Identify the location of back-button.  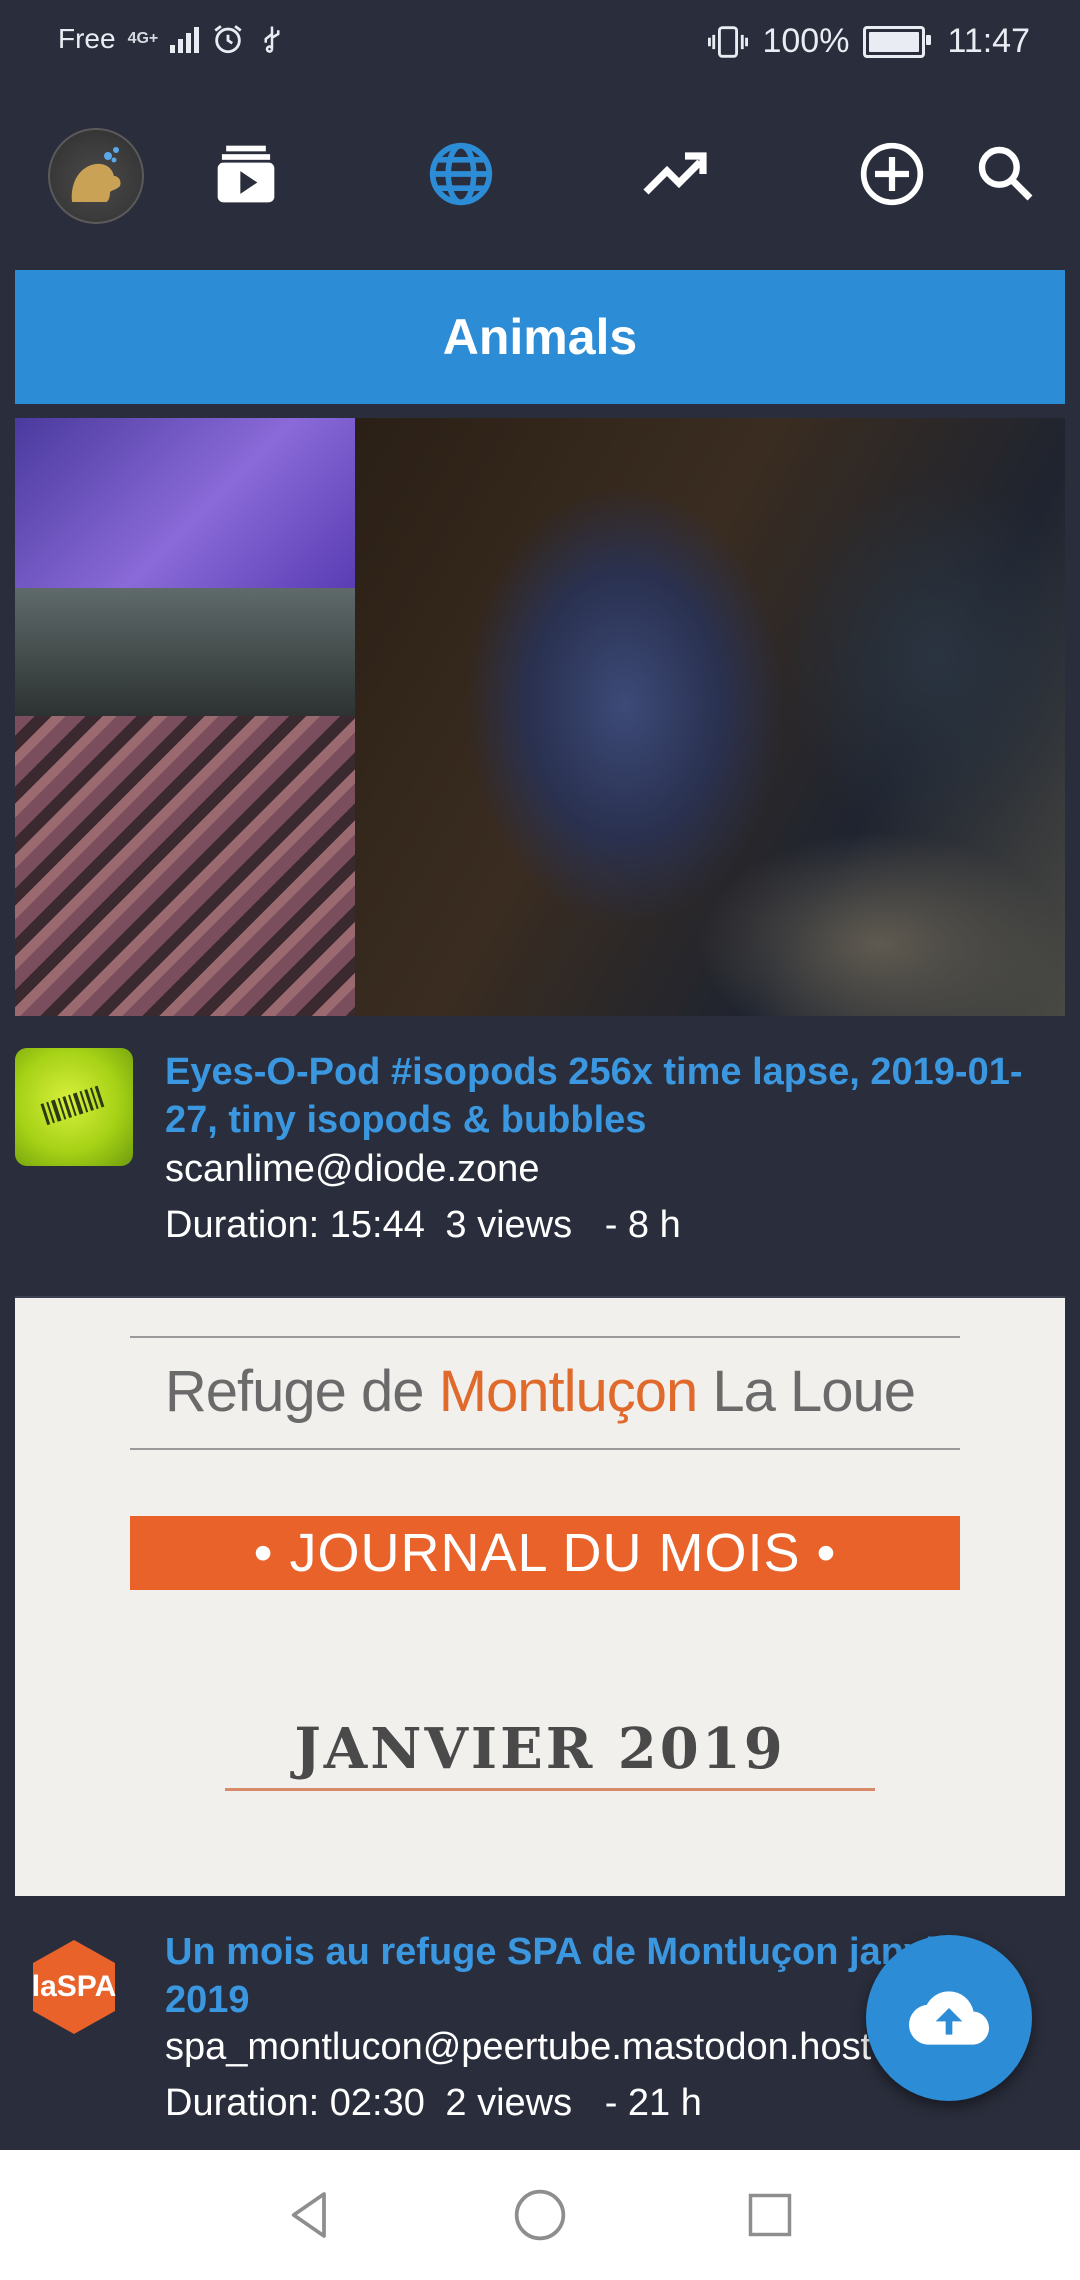
(310, 2215).